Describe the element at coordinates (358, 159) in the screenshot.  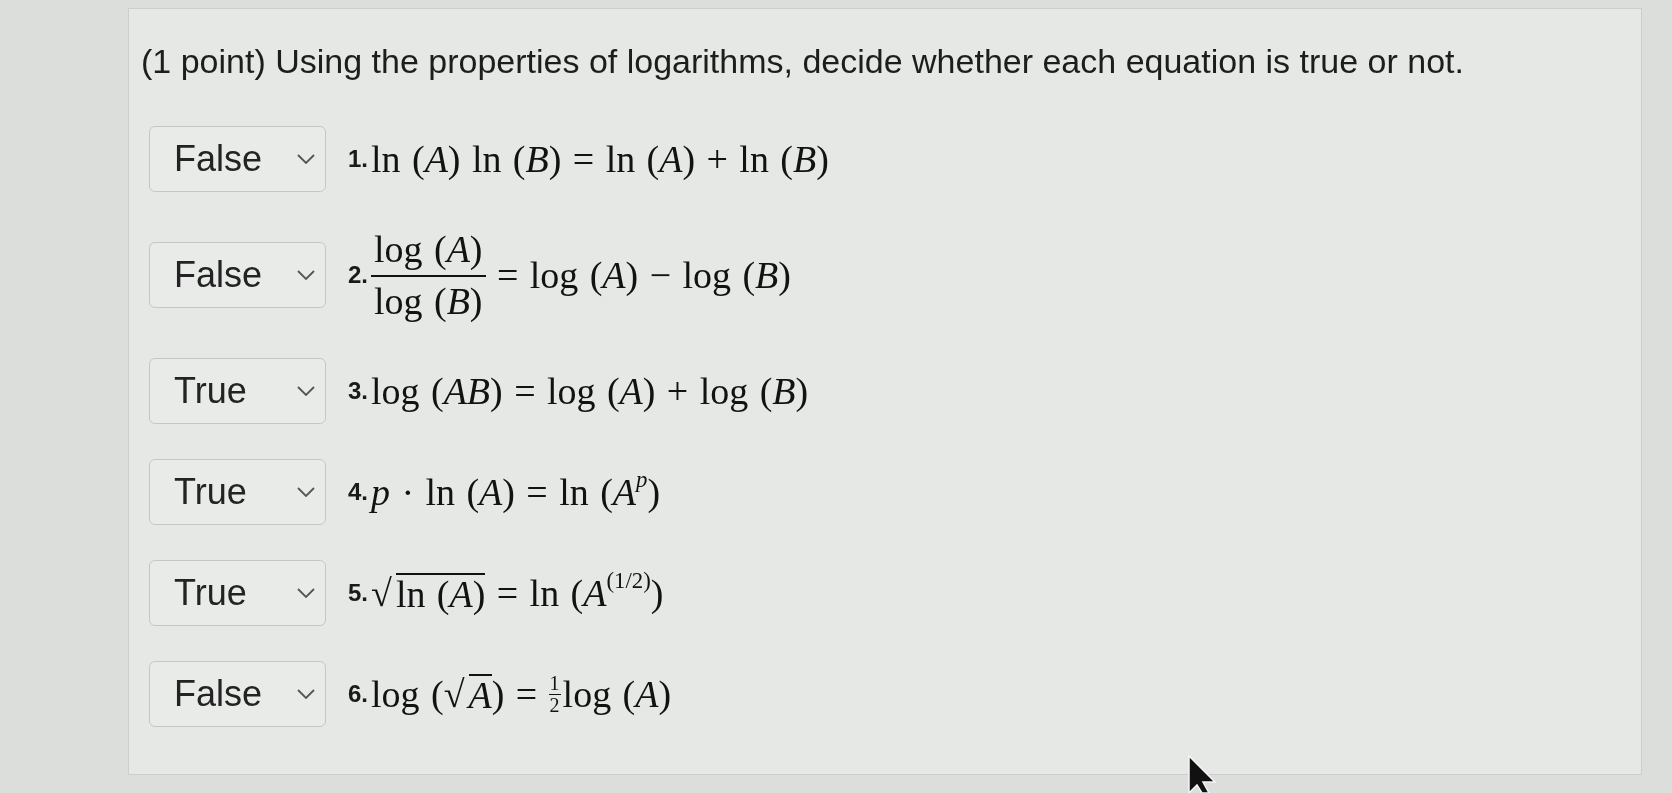
I see `question-number: 1.` at that location.